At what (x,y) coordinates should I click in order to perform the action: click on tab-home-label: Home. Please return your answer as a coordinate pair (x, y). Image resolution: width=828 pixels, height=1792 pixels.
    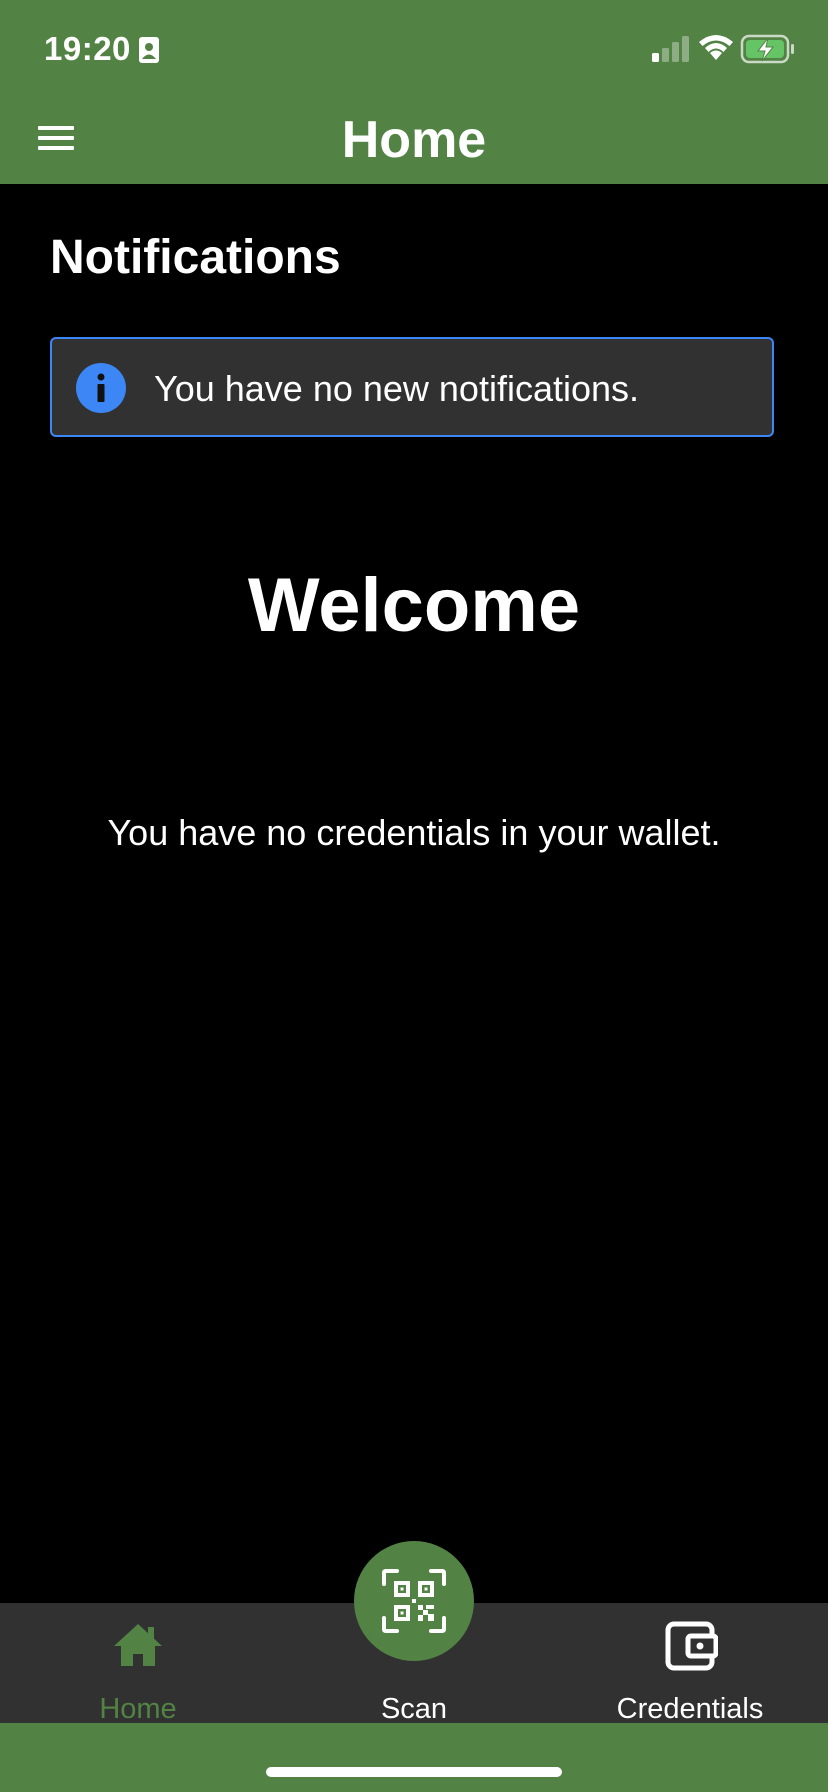
    Looking at the image, I should click on (138, 1709).